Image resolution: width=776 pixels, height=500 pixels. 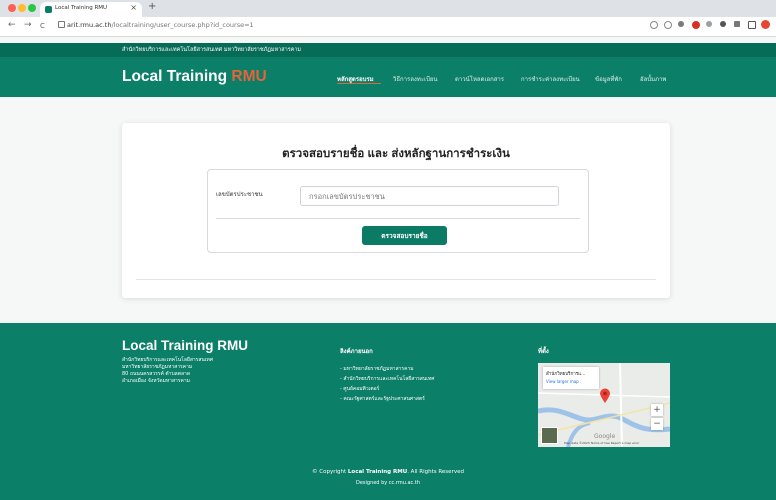 I want to click on check-list-button: ตรวจสอบรายชื่อ, so click(x=404, y=235).